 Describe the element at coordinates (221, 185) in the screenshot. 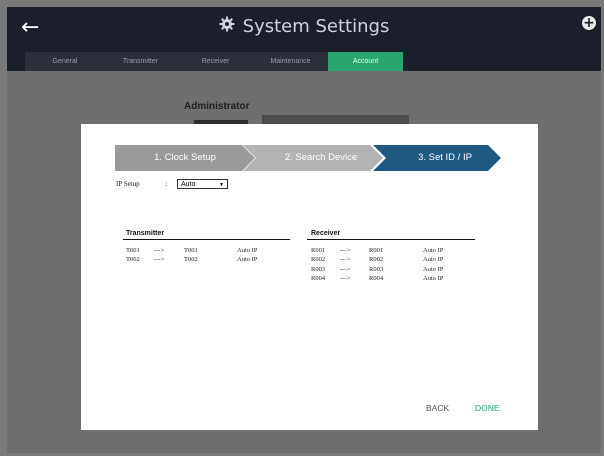

I see `chevron-down-icon: ▼` at that location.